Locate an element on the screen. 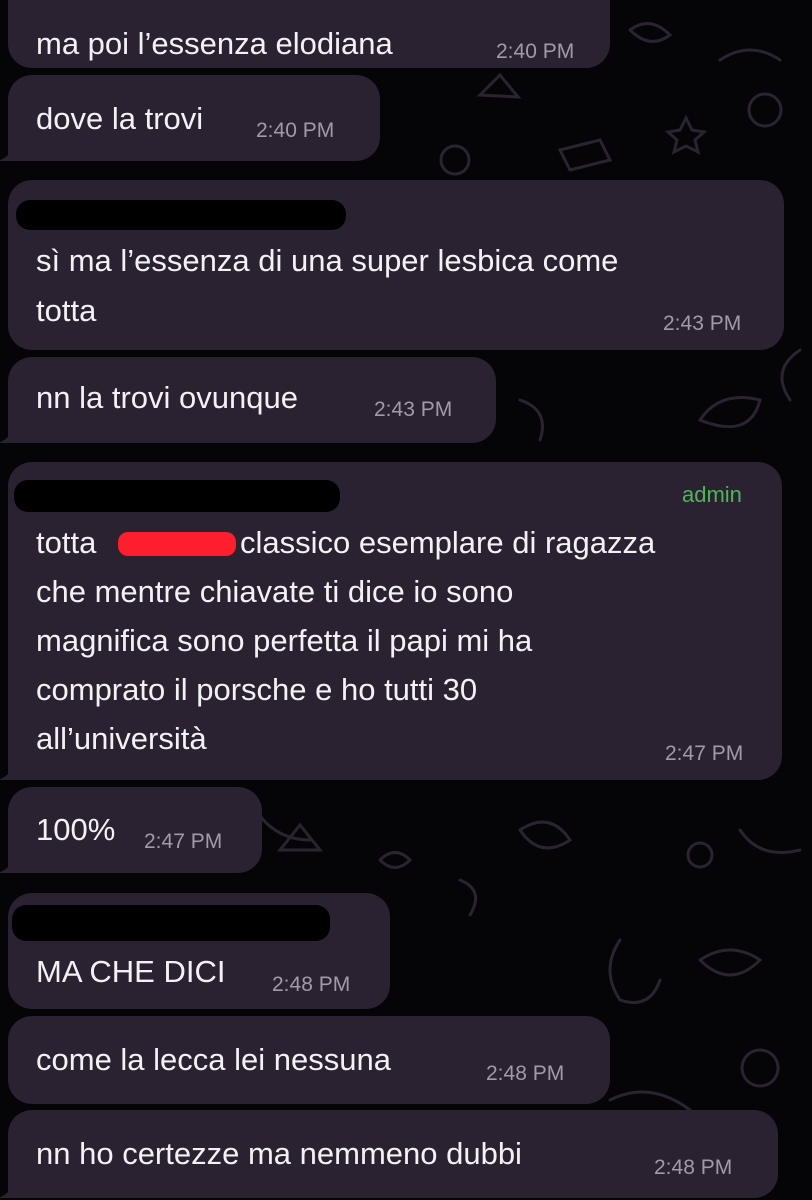  message-text: ma poi l’essenza elodiana is located at coordinates (214, 43).